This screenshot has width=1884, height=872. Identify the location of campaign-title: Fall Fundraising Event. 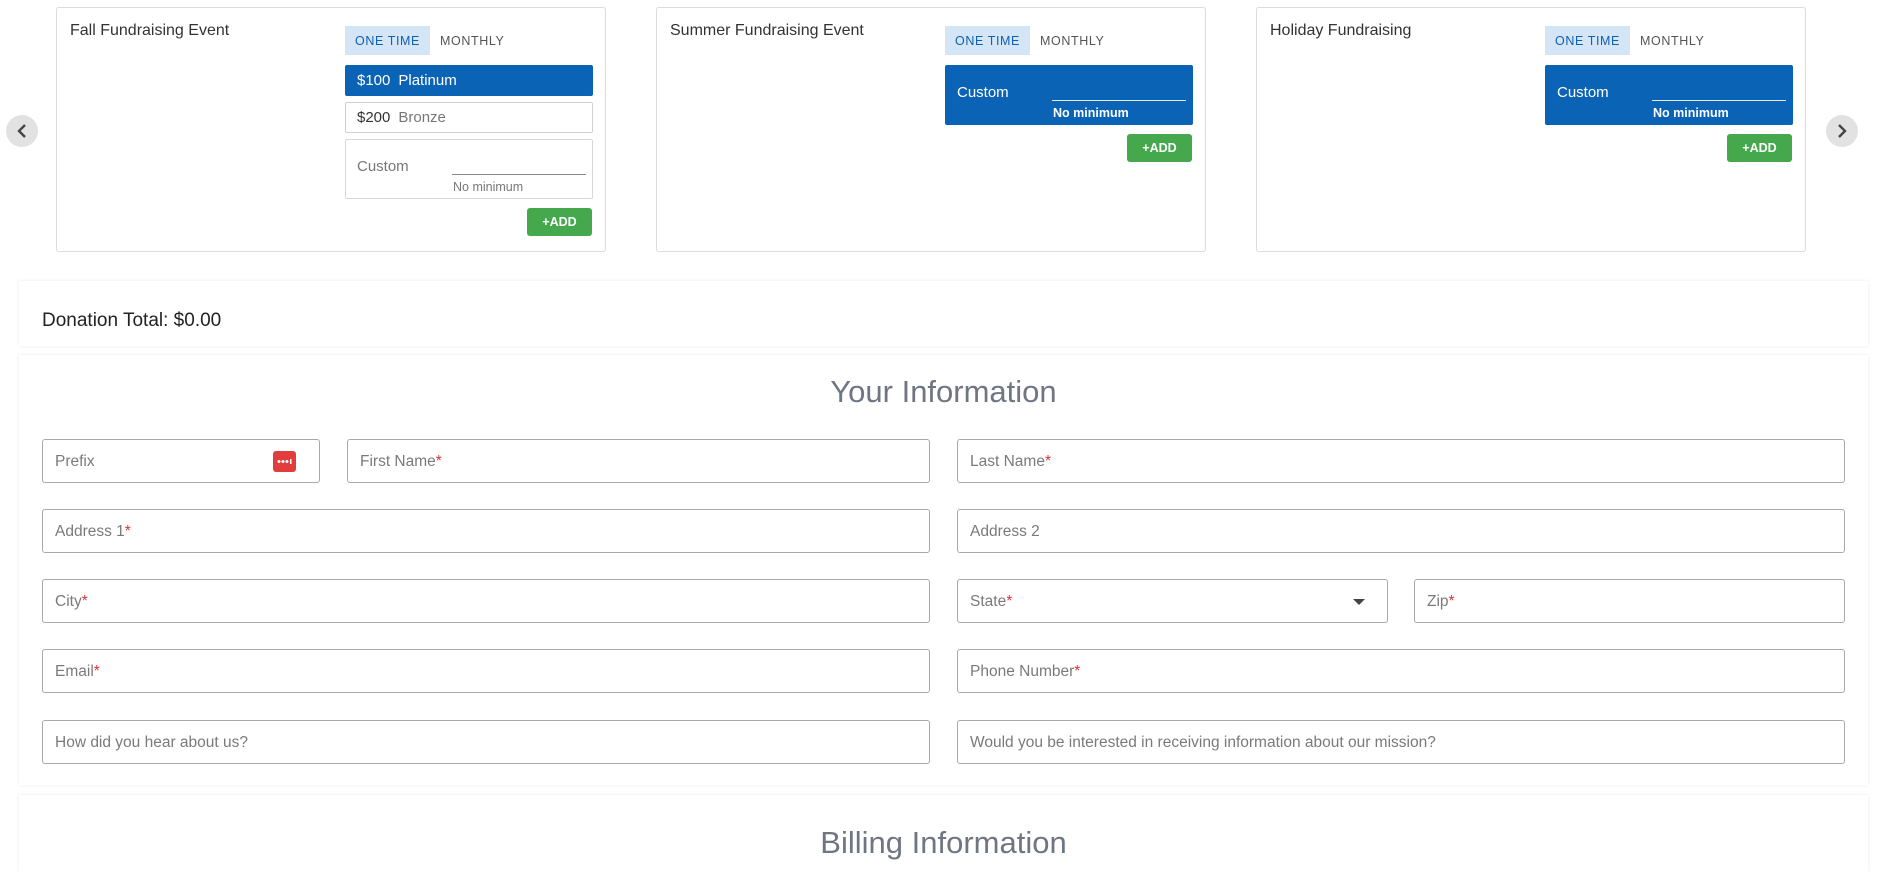
(150, 30).